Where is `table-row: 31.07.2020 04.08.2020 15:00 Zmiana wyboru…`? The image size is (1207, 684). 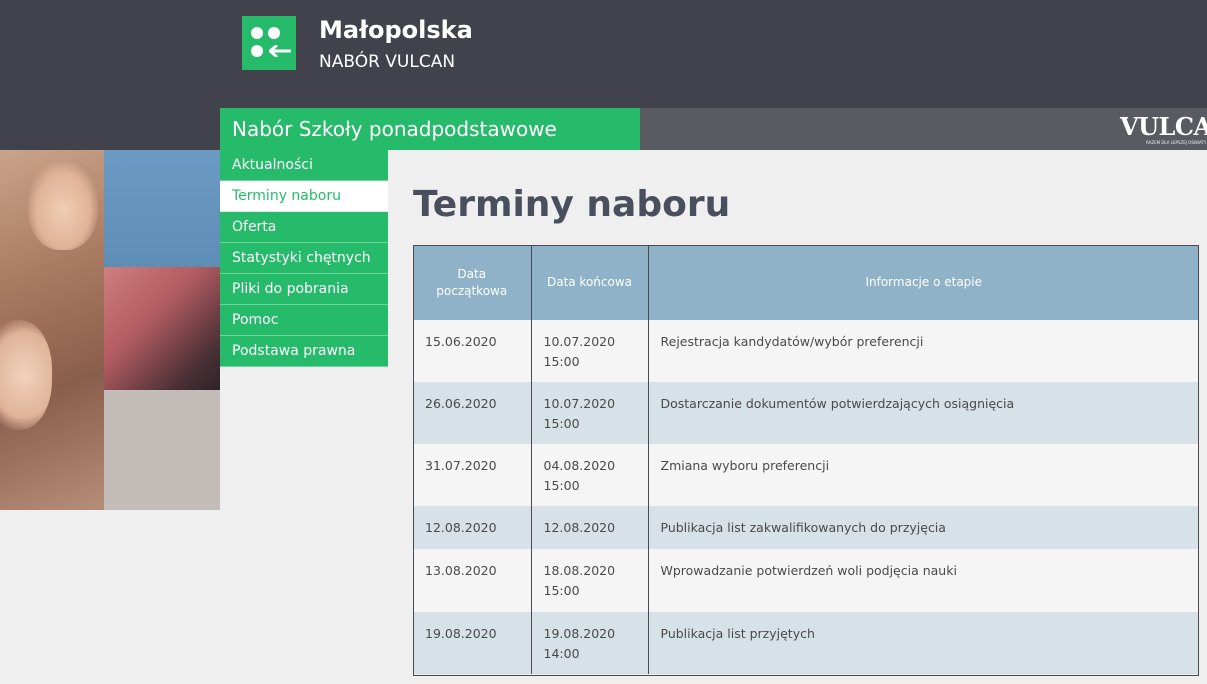 table-row: 31.07.2020 04.08.2020 15:00 Zmiana wyboru… is located at coordinates (806, 475).